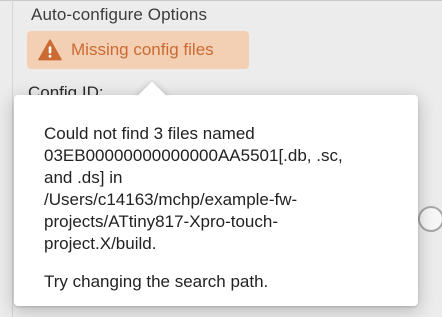  Describe the element at coordinates (50, 50) in the screenshot. I see `warning-triangle-icon` at that location.